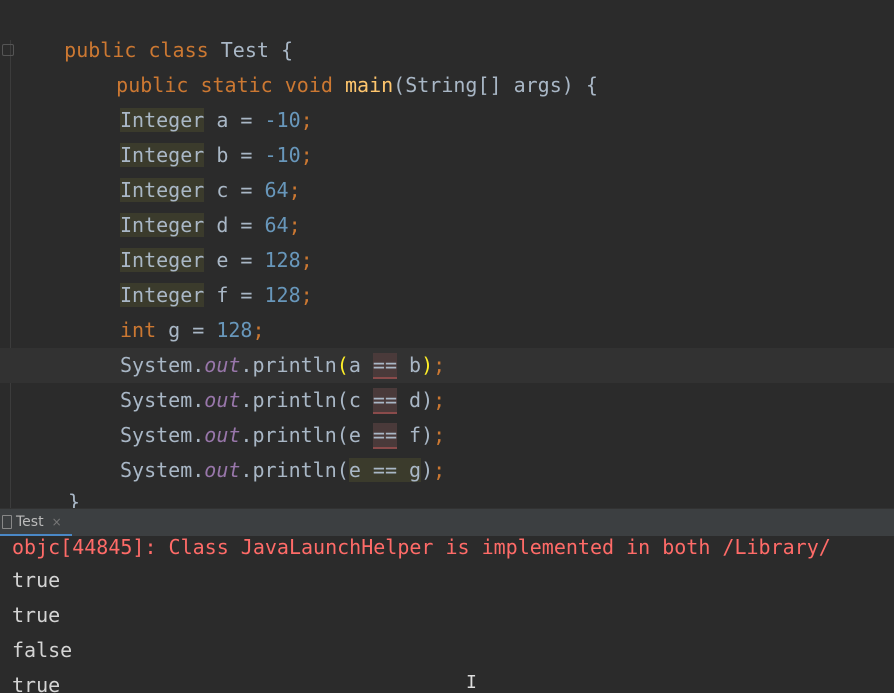 This screenshot has height=693, width=894. Describe the element at coordinates (222, 260) in the screenshot. I see `var-name: e` at that location.